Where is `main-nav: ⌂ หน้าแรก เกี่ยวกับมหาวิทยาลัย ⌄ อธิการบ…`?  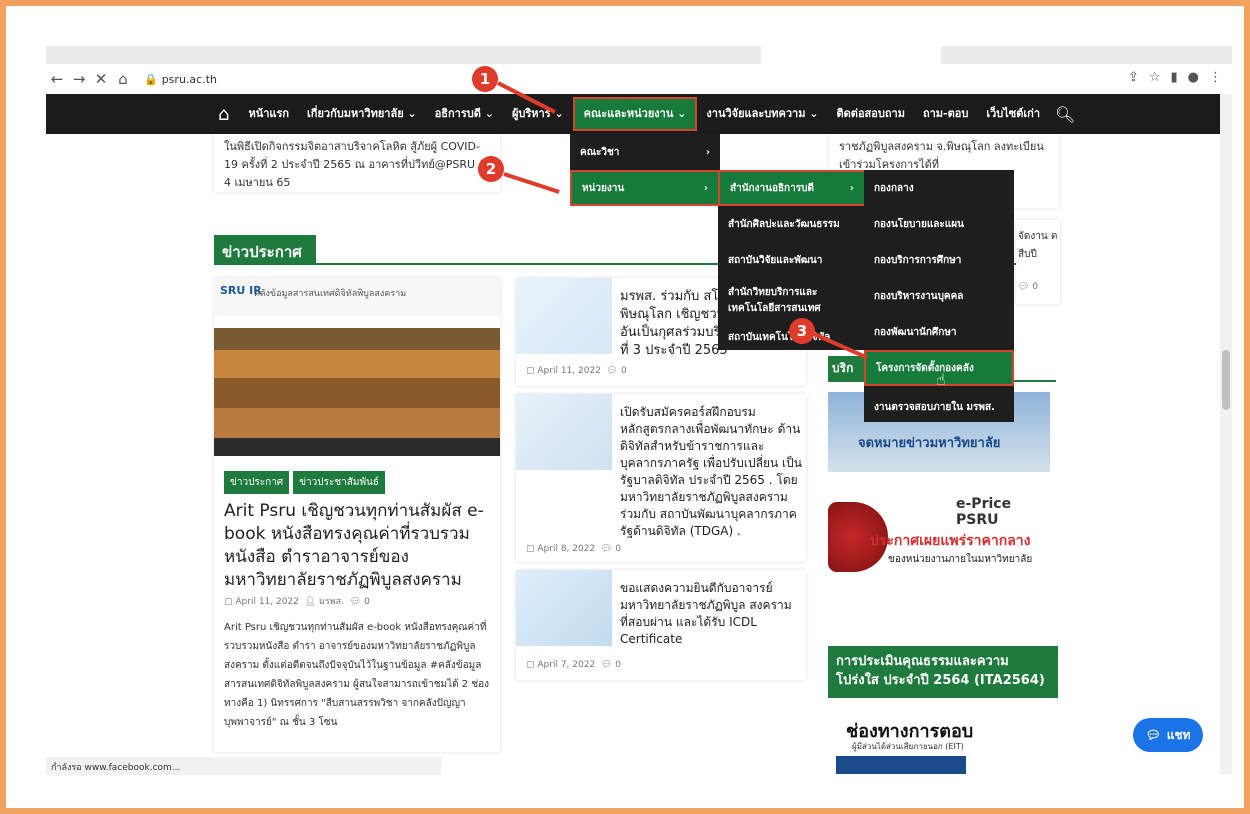
main-nav: ⌂ หน้าแรก เกี่ยวกับมหาวิทยาลัย ⌄ อธิการบ… is located at coordinates (633, 114).